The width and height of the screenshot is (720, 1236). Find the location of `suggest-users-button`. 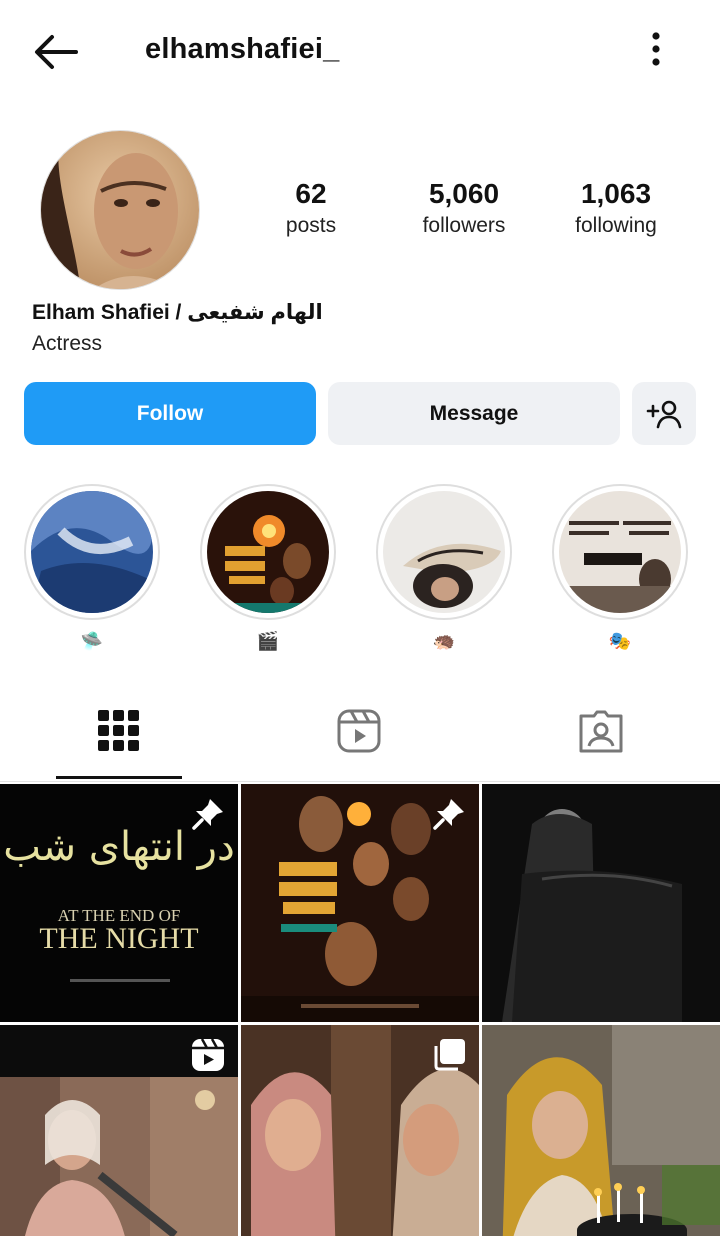

suggest-users-button is located at coordinates (664, 413).